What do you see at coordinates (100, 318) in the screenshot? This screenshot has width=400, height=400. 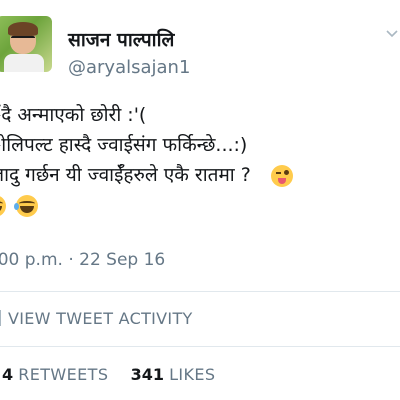 I see `activity-label: VIEW TWEET ACTIVITY` at bounding box center [100, 318].